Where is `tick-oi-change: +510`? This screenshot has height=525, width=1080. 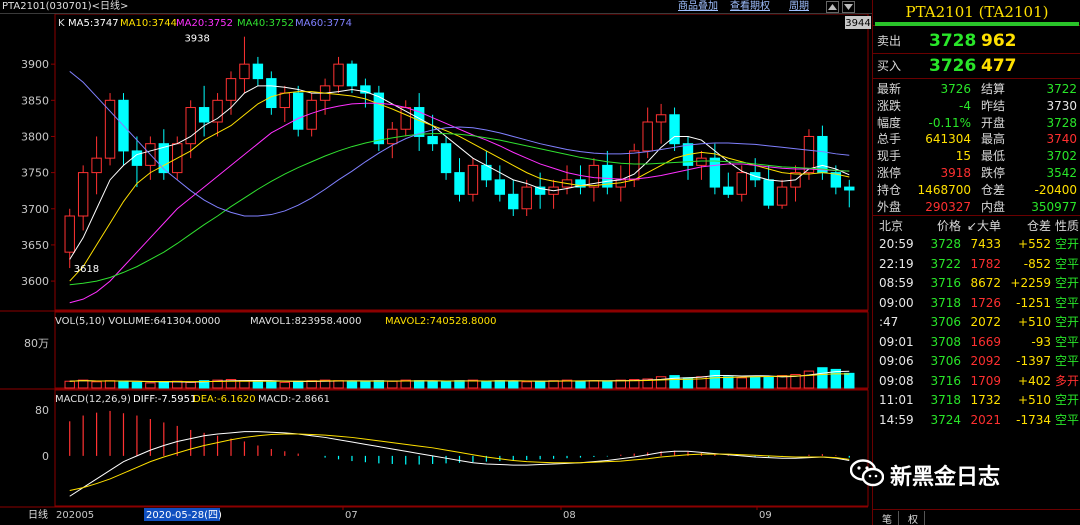 tick-oi-change: +510 is located at coordinates (1034, 322).